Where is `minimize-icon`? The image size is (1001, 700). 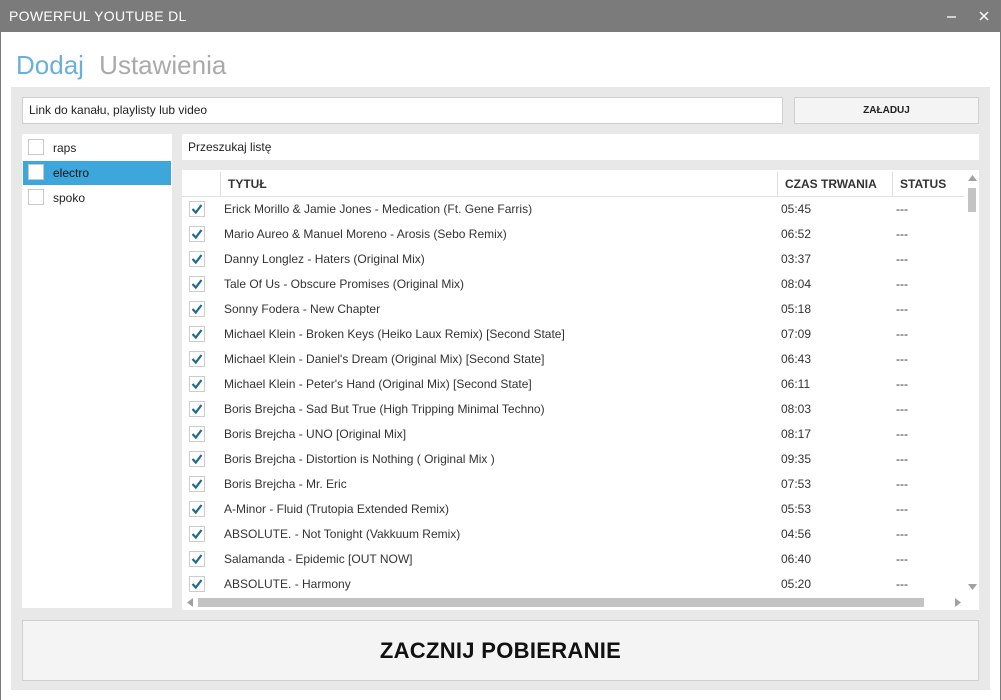 minimize-icon is located at coordinates (951, 17).